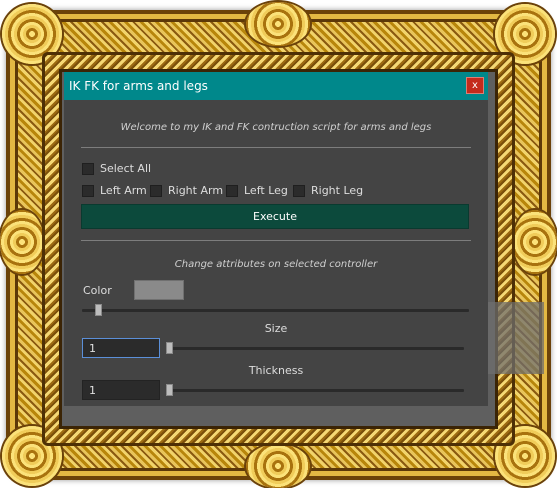  I want to click on thickness-input: 1, so click(121, 390).